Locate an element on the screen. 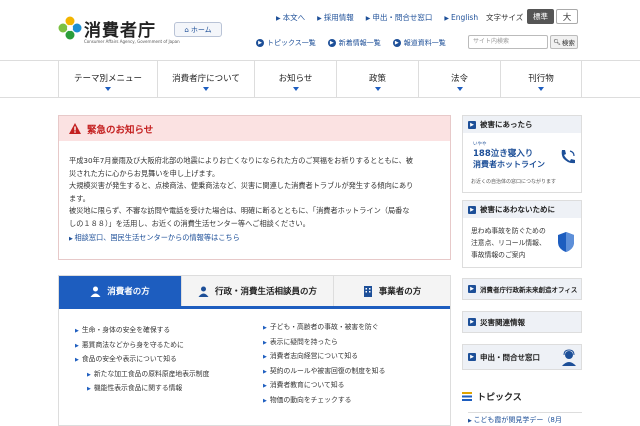 This screenshot has height=426, width=640. shield-icon is located at coordinates (566, 242).